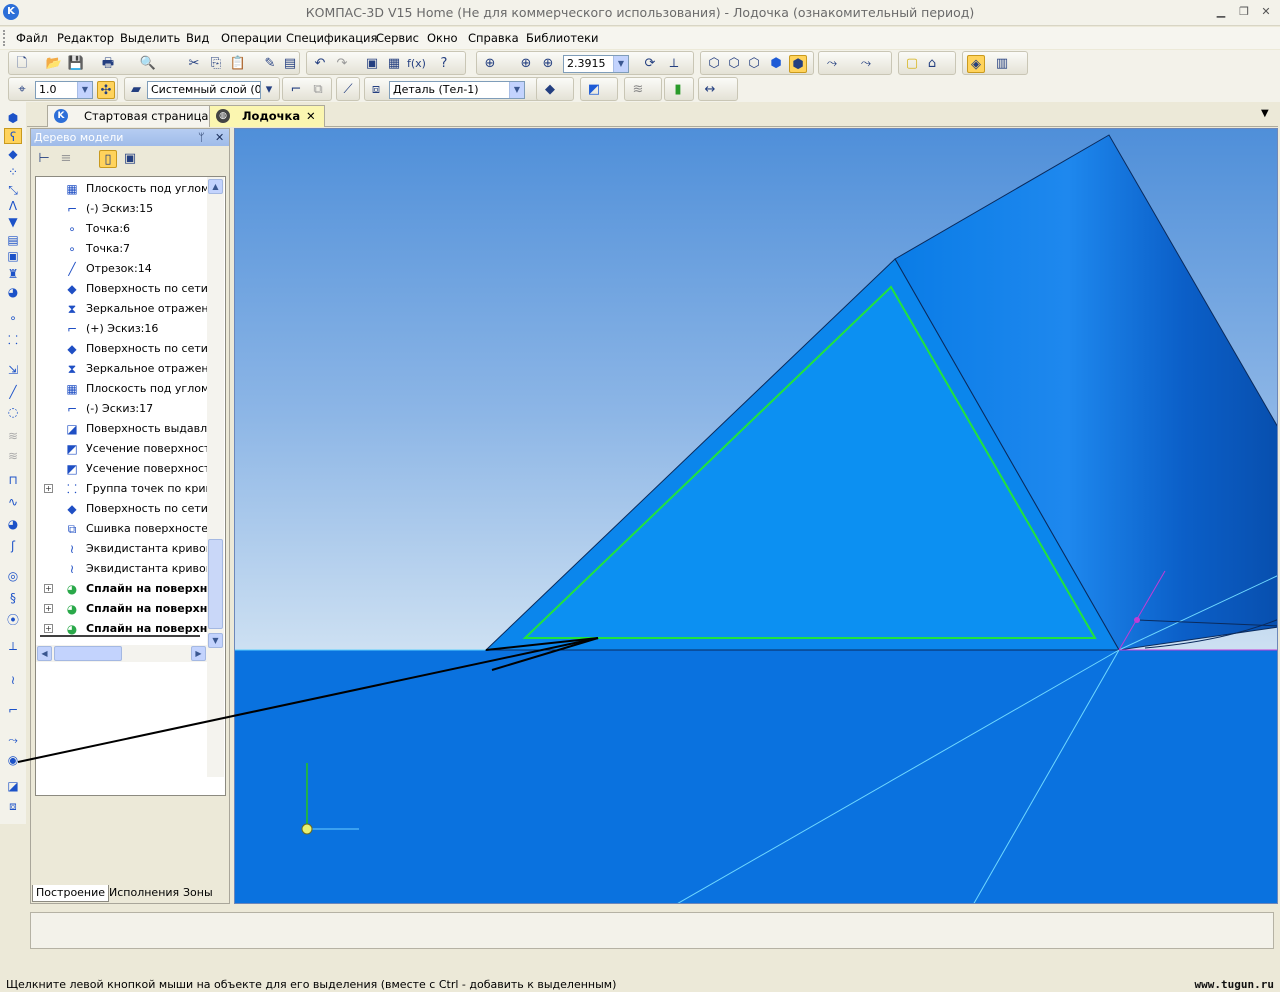  Describe the element at coordinates (148, 64) in the screenshot. I see `preview-icon: 🔍` at that location.